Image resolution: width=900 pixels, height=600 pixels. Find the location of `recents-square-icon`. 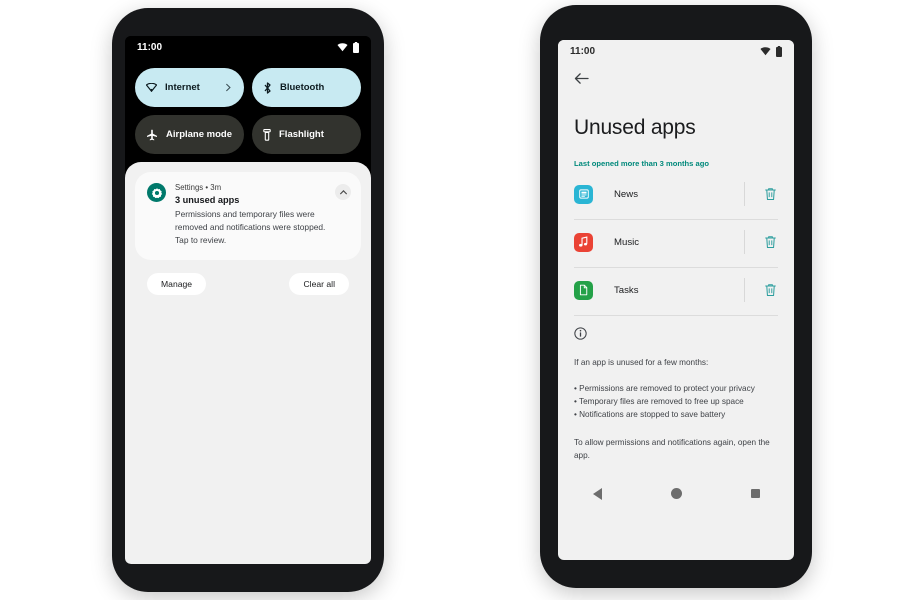

recents-square-icon is located at coordinates (755, 494).